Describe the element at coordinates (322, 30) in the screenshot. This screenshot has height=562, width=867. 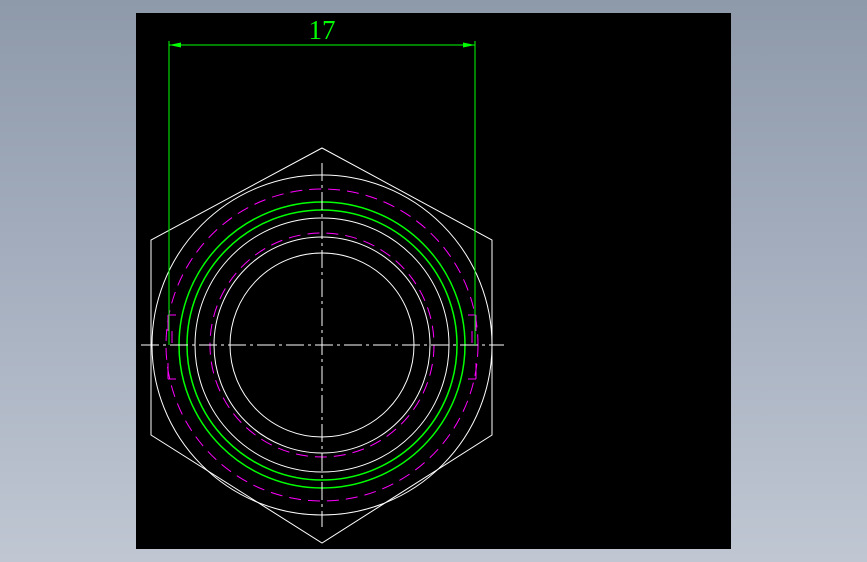
I see `dimension-label: 17` at that location.